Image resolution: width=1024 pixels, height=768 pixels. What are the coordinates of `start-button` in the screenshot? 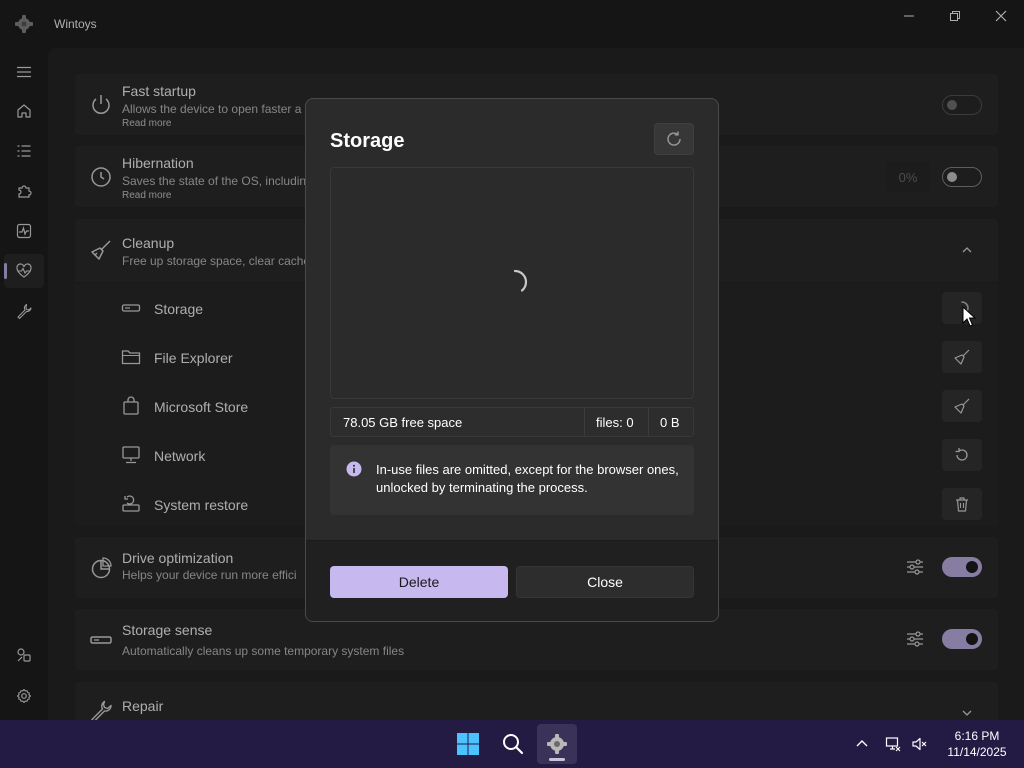 It's located at (468, 744).